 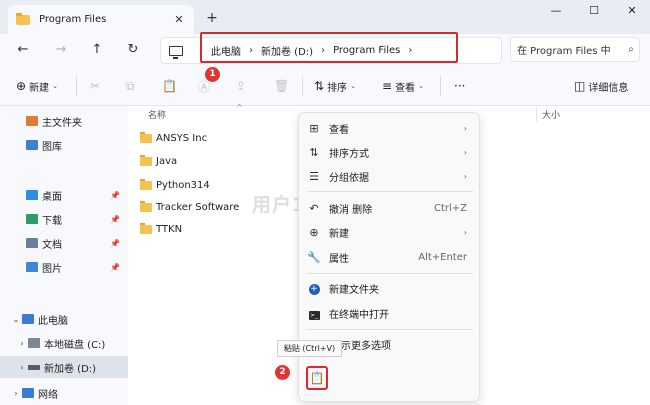 I want to click on network-icon, so click(x=28, y=393).